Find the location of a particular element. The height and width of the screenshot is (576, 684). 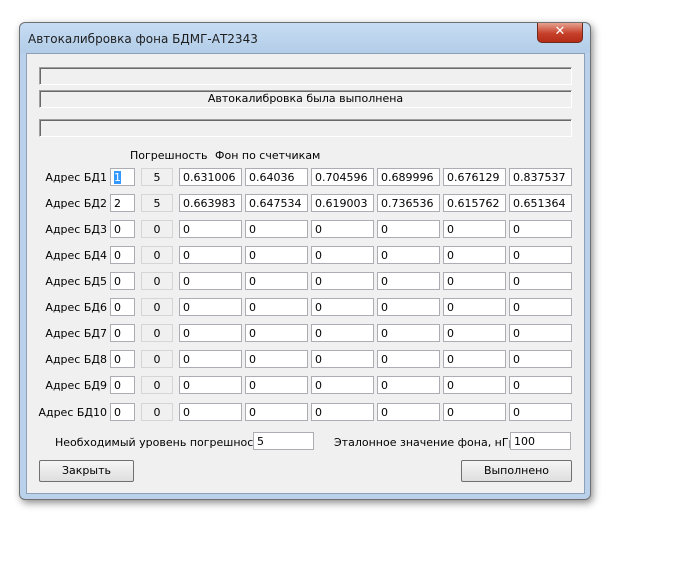

row-label: Адрес БД10 is located at coordinates (72, 412).